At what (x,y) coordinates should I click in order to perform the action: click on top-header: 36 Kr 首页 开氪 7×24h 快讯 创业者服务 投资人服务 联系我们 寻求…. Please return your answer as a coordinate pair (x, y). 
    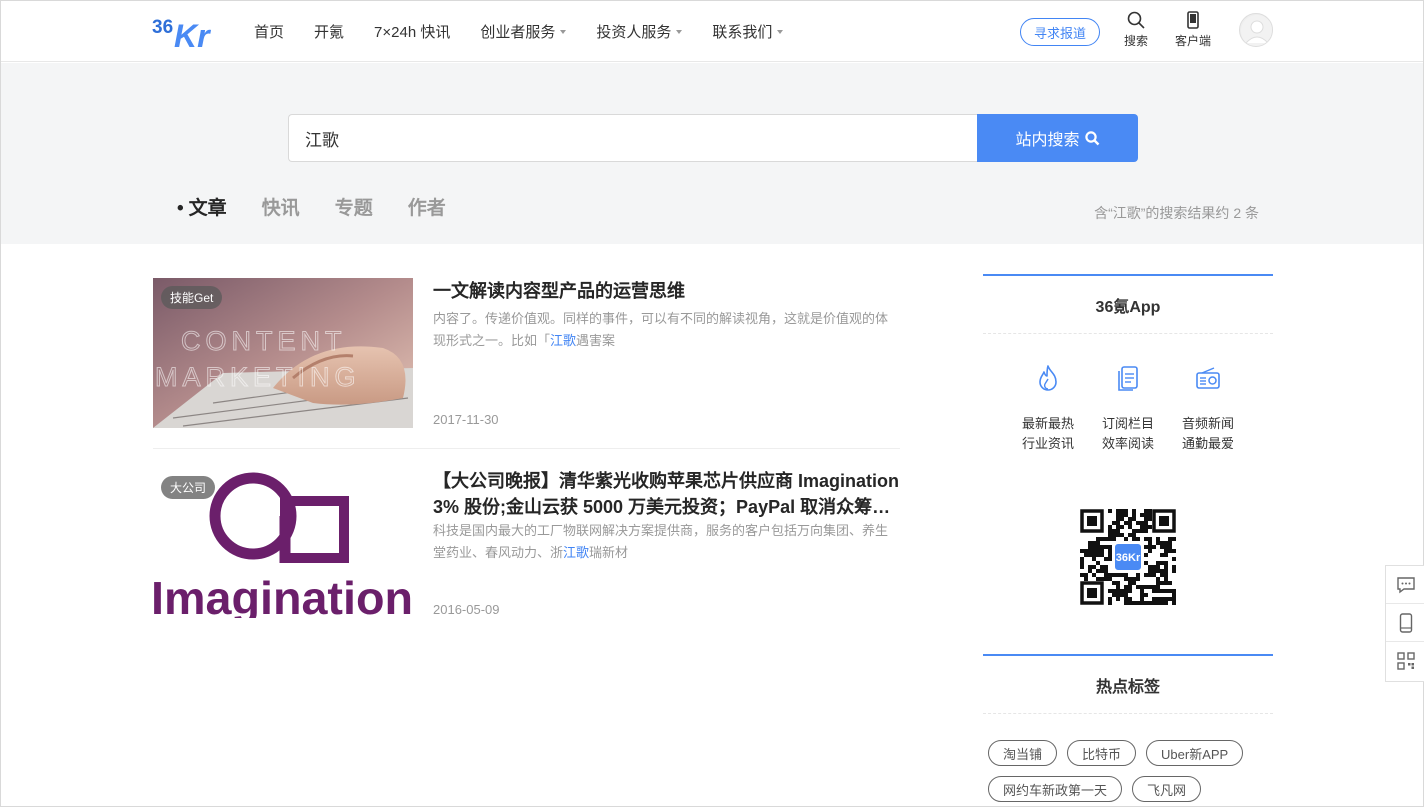
    Looking at the image, I should click on (712, 31).